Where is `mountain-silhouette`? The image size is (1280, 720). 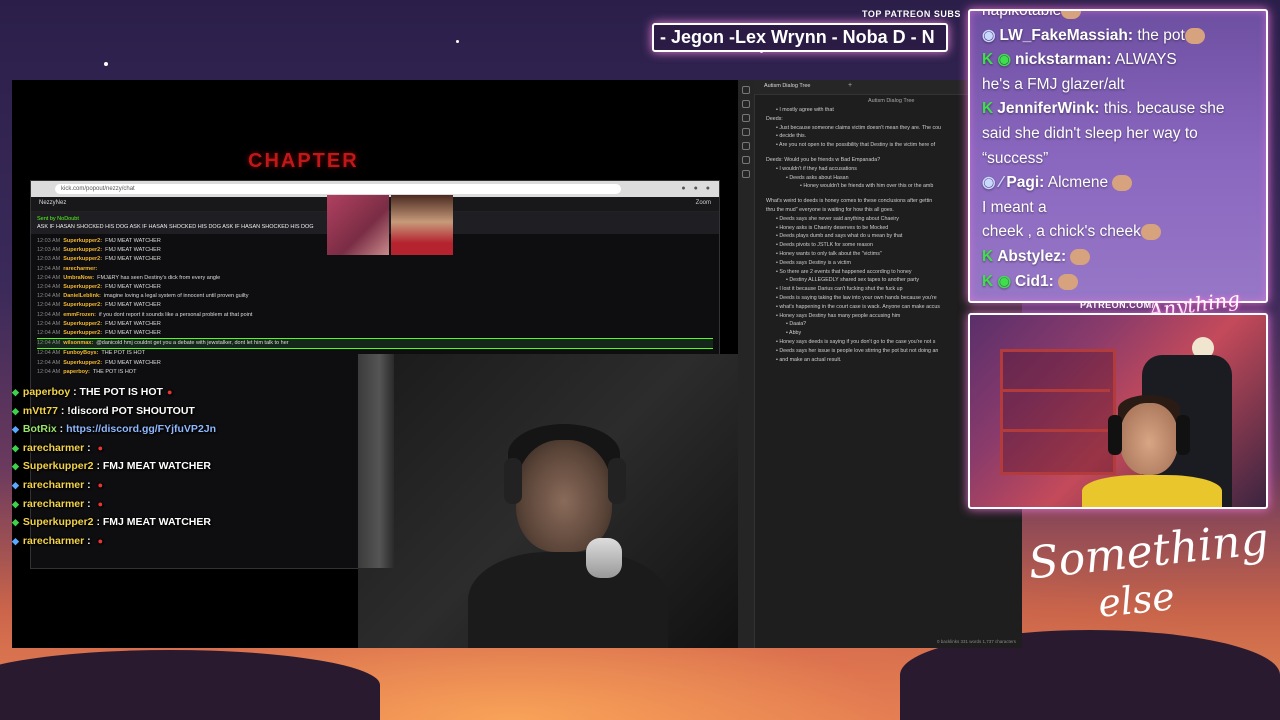 mountain-silhouette is located at coordinates (190, 685).